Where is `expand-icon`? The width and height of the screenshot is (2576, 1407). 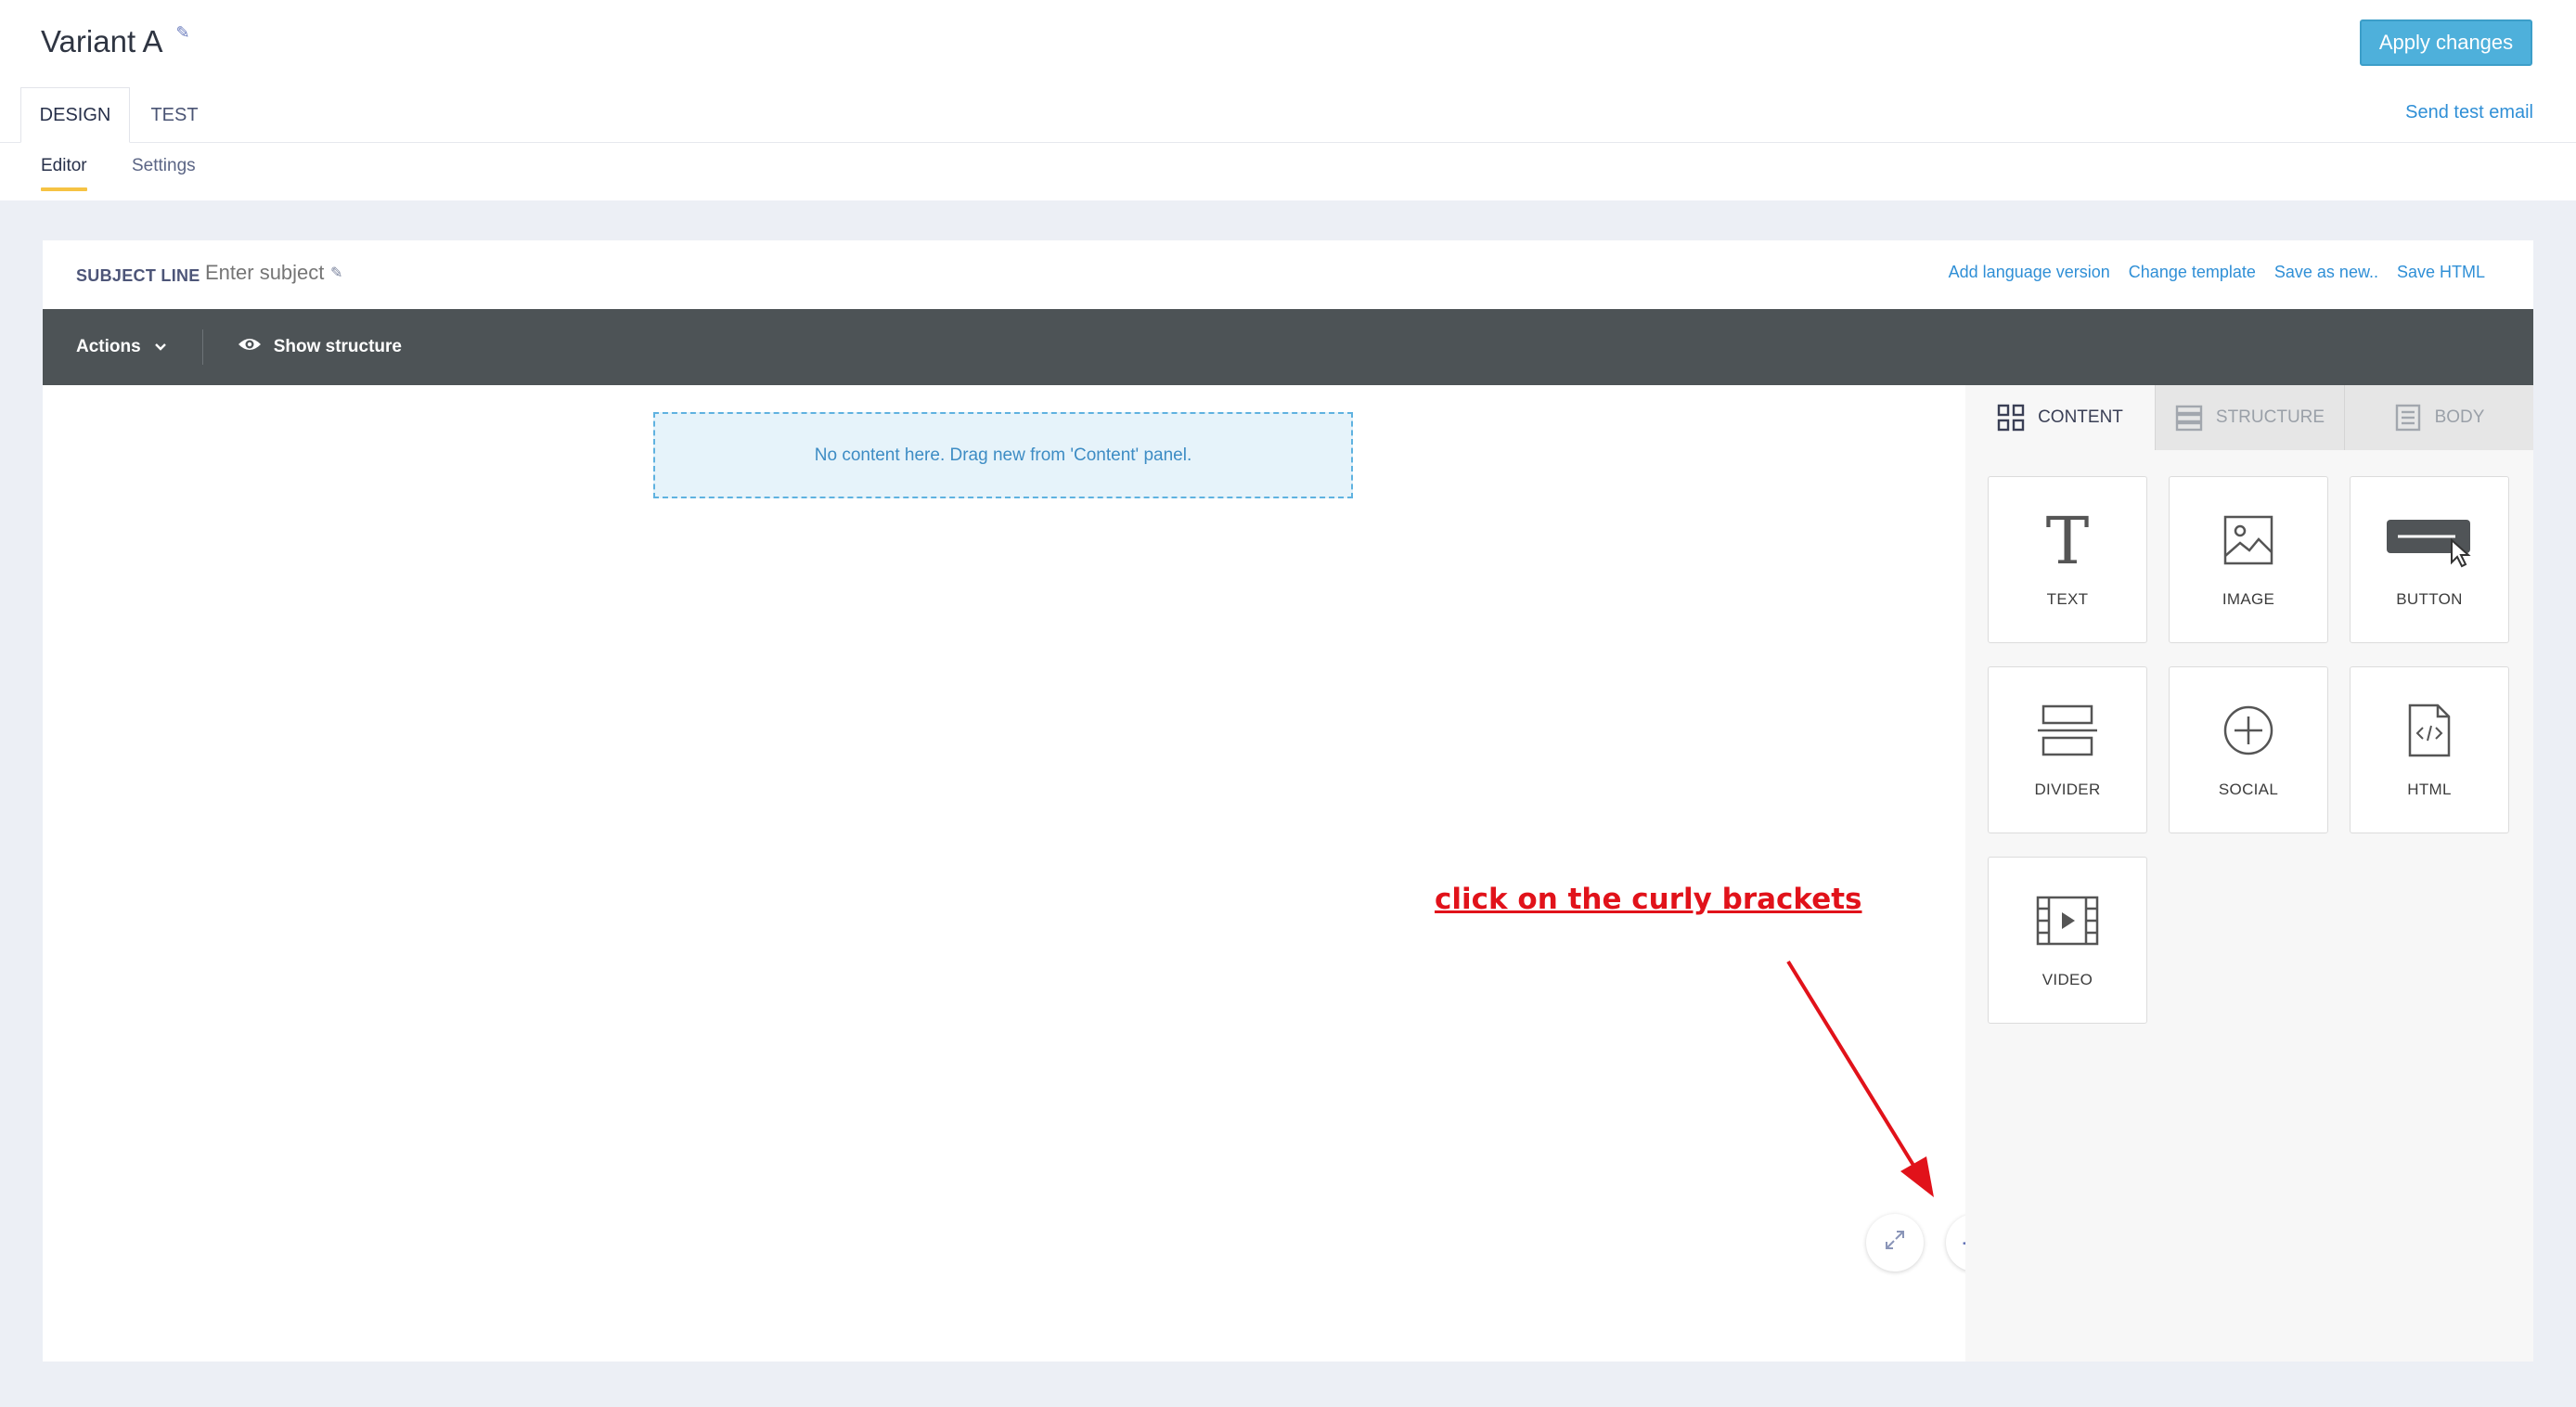
expand-icon is located at coordinates (1895, 1243).